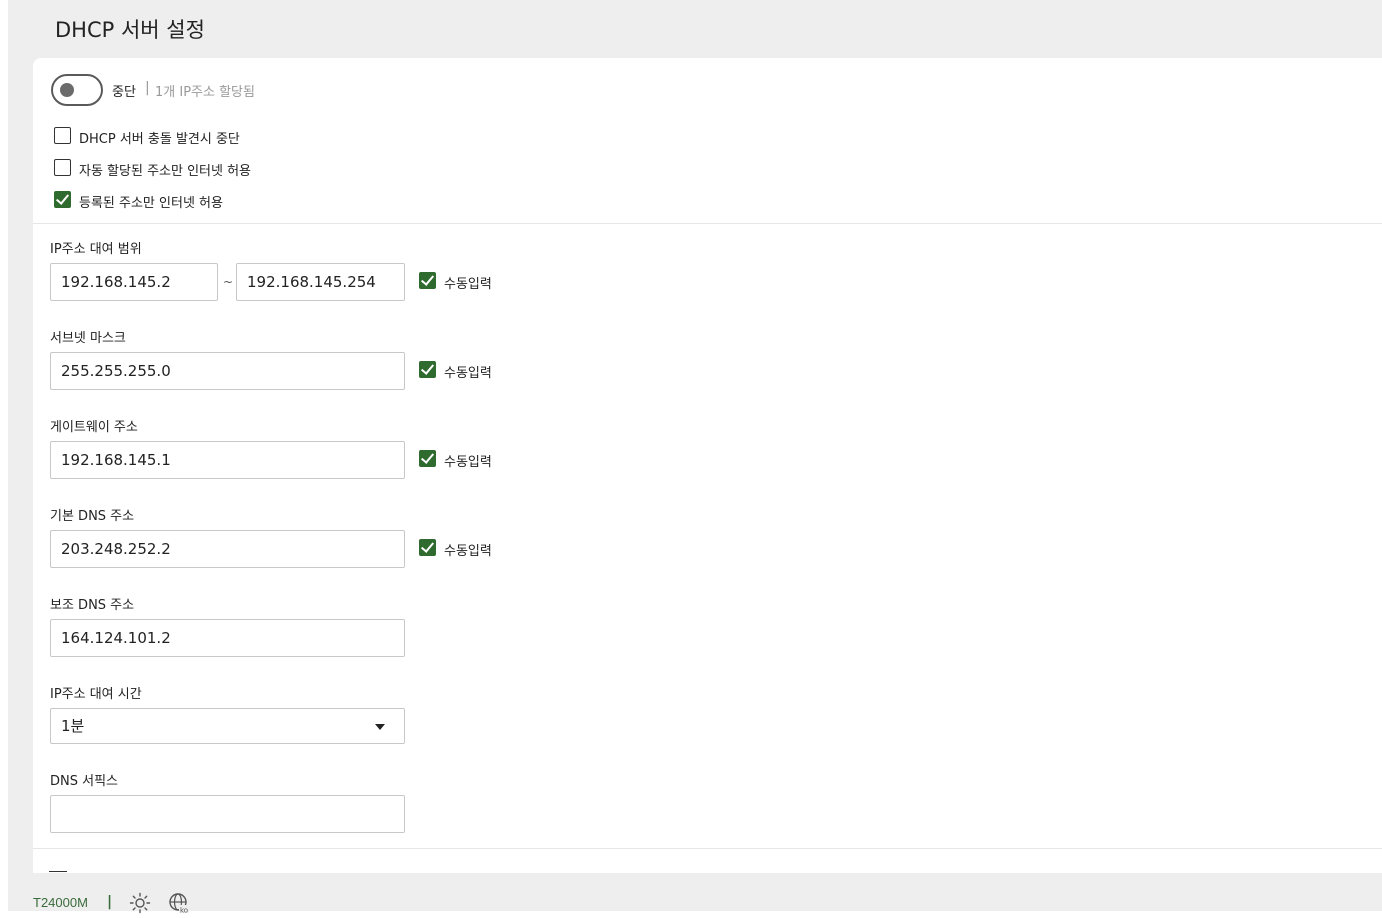  I want to click on lease-time-select: 1분, so click(227, 726).